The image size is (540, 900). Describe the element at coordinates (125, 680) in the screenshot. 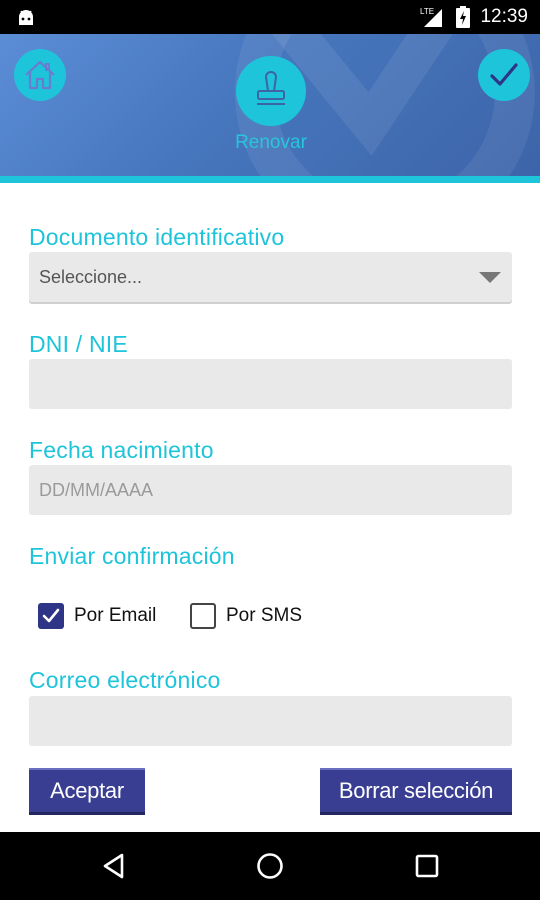

I see `email-label: Correo electrónico` at that location.